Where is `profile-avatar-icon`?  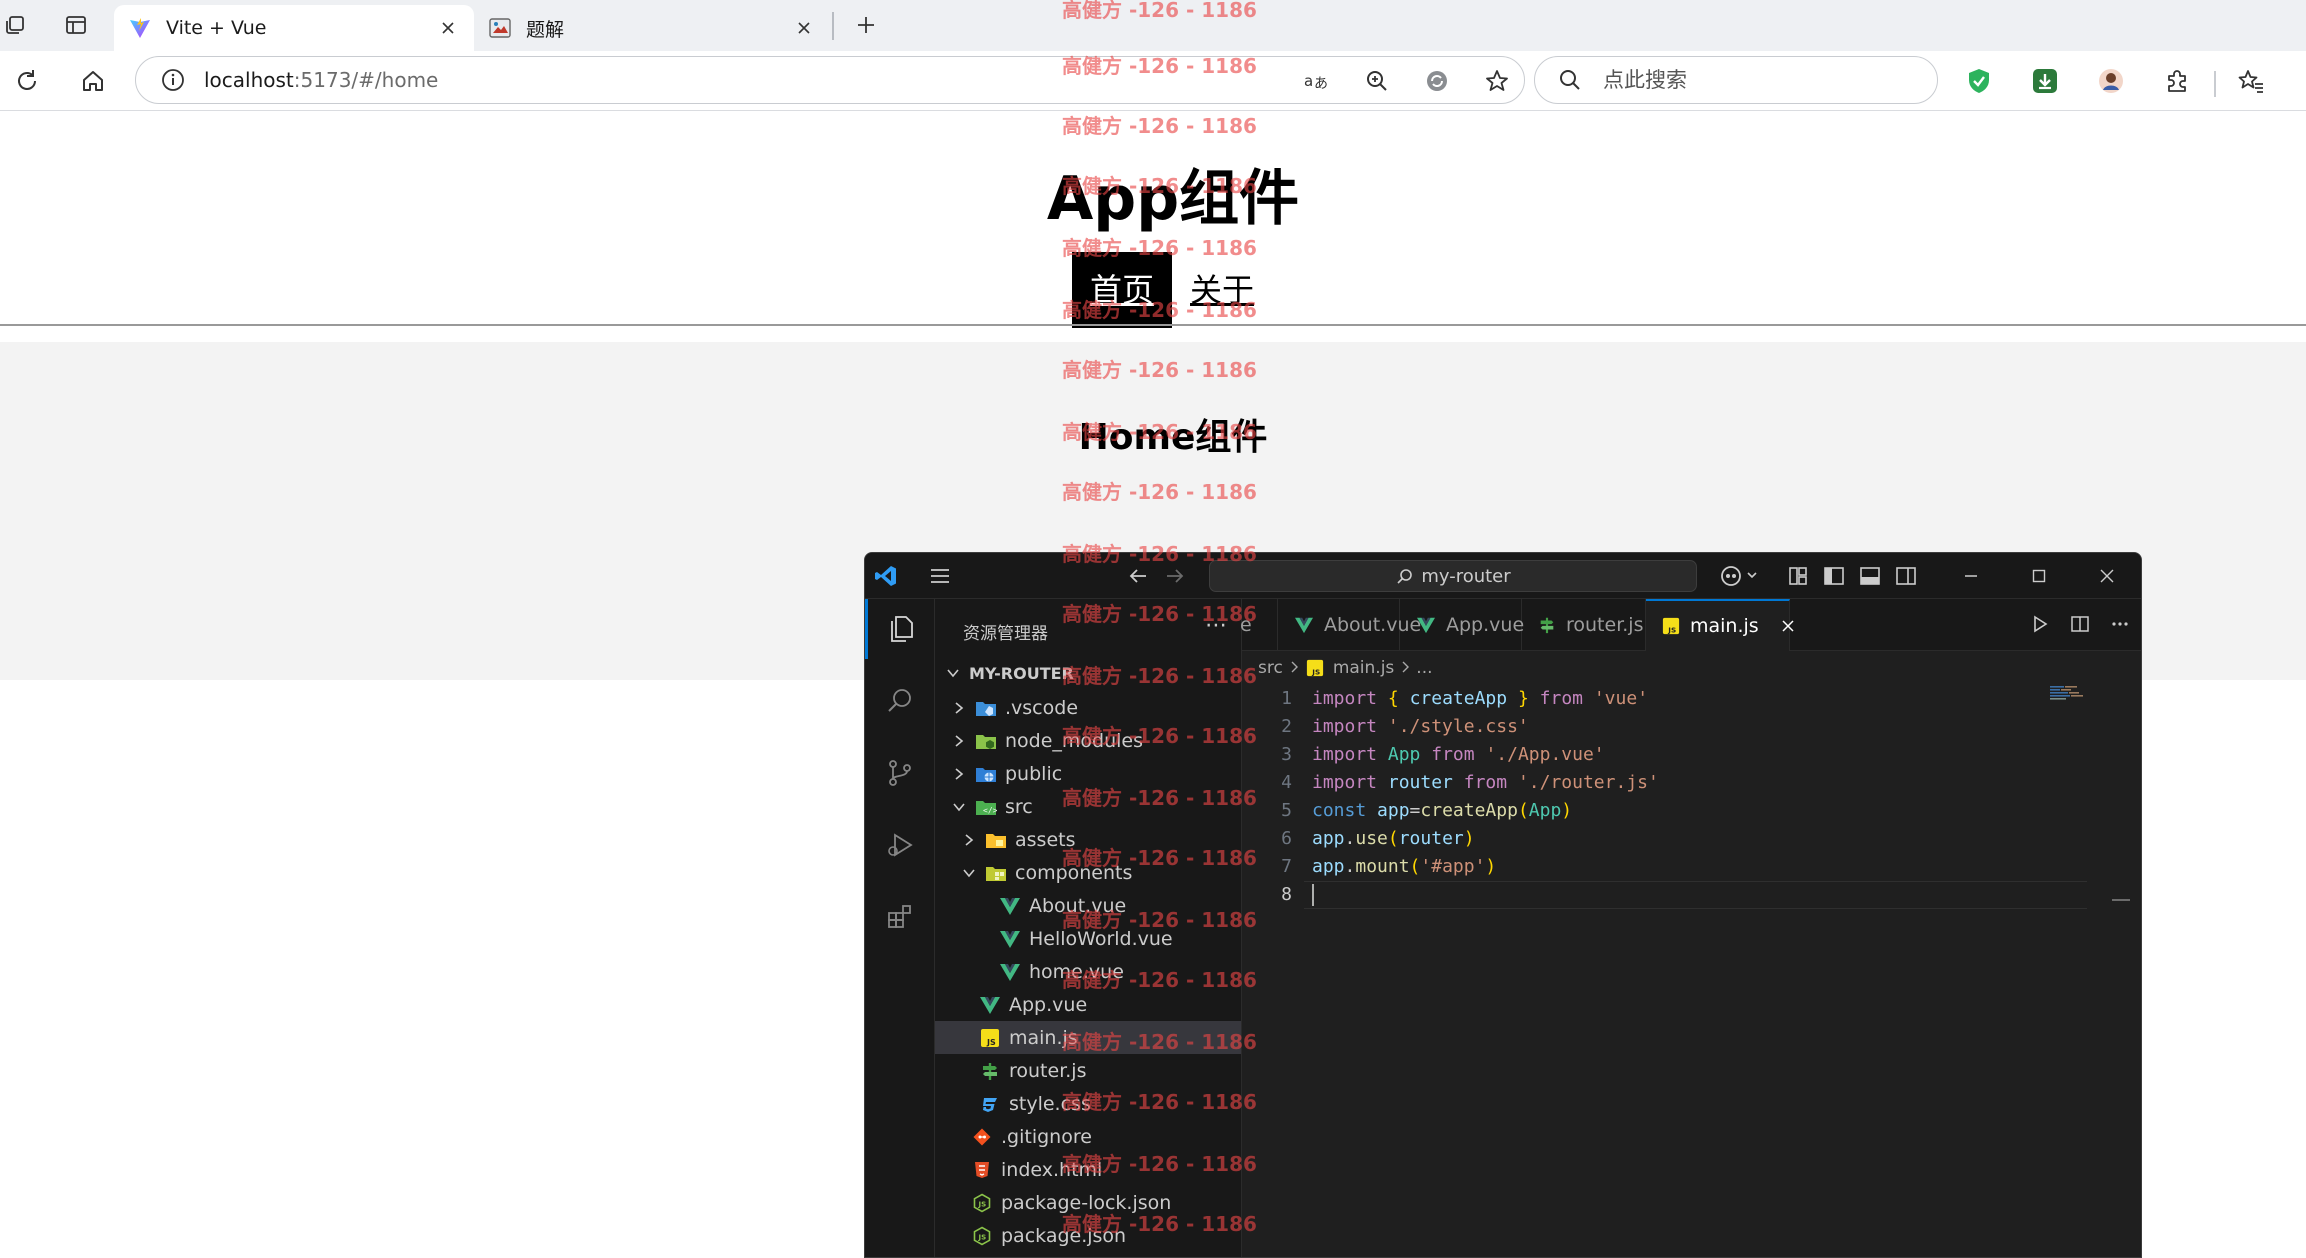 profile-avatar-icon is located at coordinates (2111, 81).